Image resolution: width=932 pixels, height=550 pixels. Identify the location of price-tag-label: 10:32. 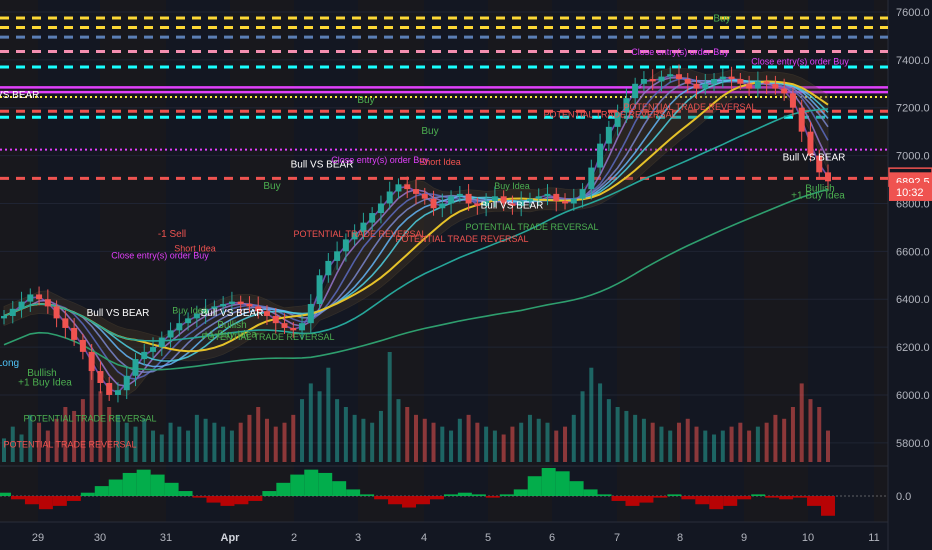
(910, 193).